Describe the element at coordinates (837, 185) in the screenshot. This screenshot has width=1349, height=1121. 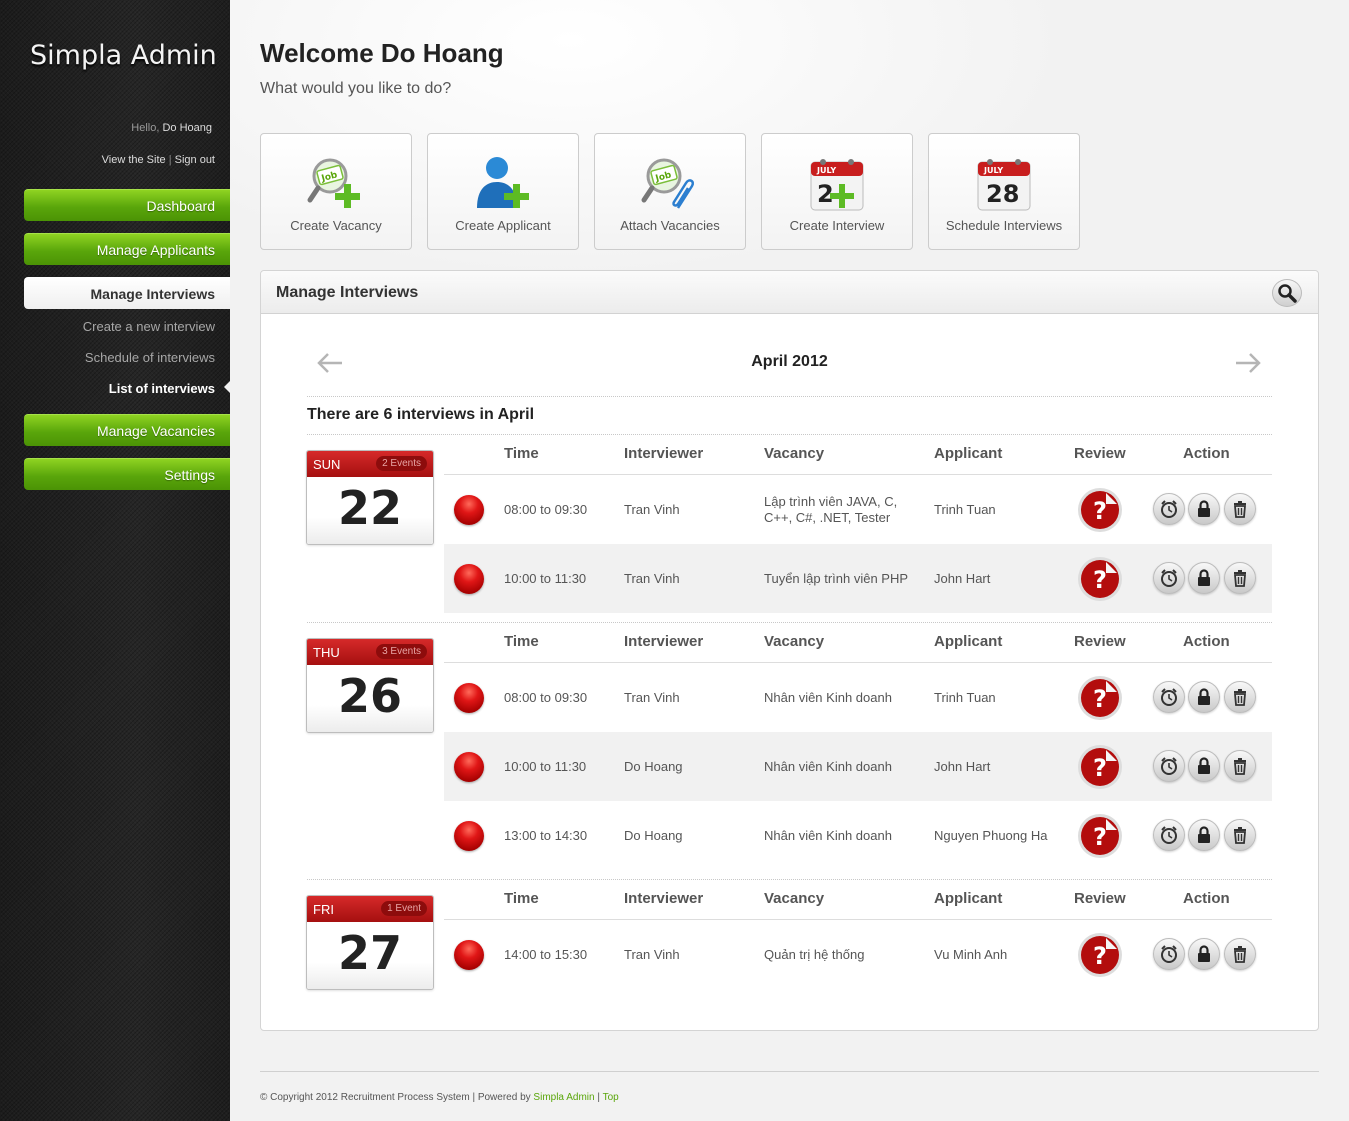
I see `calendar-add-icon: JULY 2` at that location.